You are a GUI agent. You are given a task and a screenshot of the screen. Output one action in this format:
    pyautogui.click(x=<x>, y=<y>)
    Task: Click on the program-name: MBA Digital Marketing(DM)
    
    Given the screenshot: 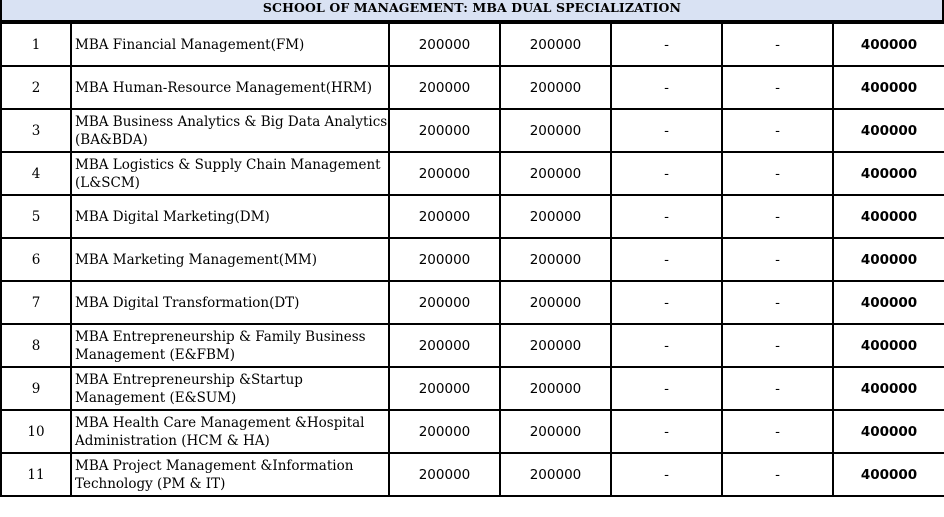 What is the action you would take?
    pyautogui.click(x=230, y=216)
    